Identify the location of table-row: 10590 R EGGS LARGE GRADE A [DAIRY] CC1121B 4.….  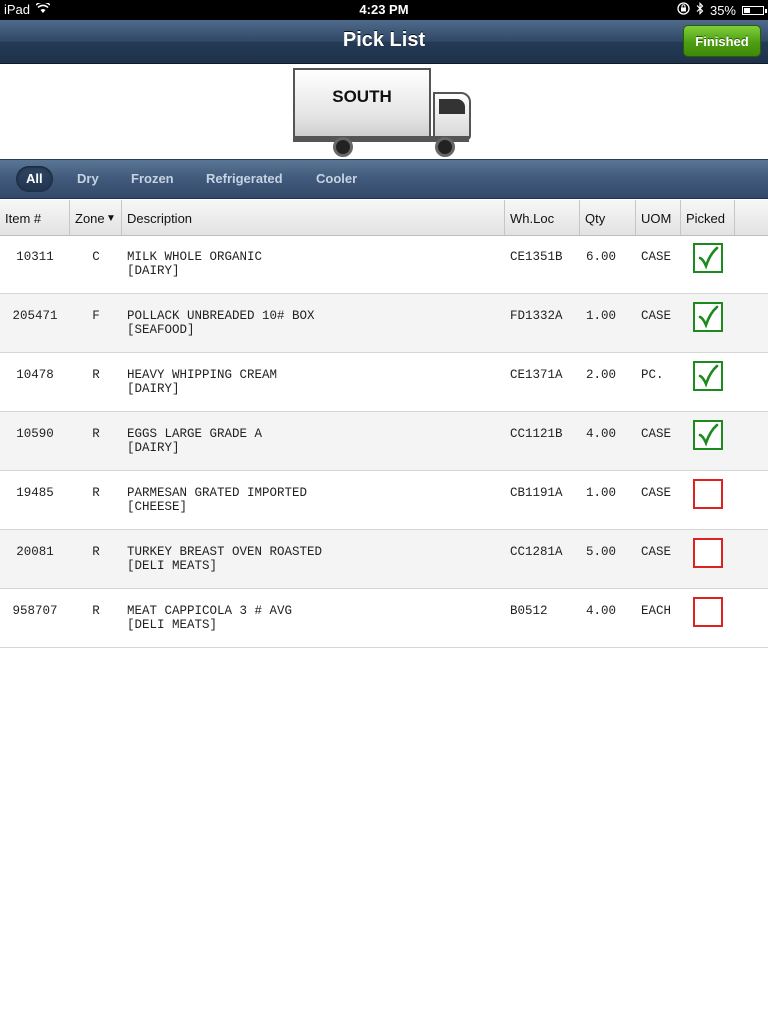
(384, 441).